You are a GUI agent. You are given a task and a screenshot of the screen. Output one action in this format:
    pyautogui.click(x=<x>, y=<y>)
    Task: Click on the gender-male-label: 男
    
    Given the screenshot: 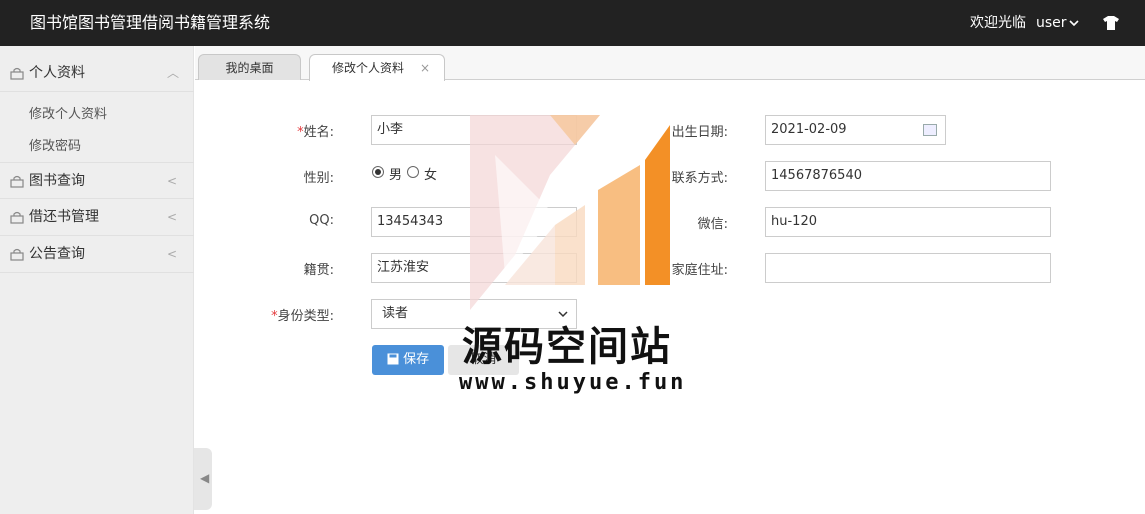 What is the action you would take?
    pyautogui.click(x=396, y=175)
    